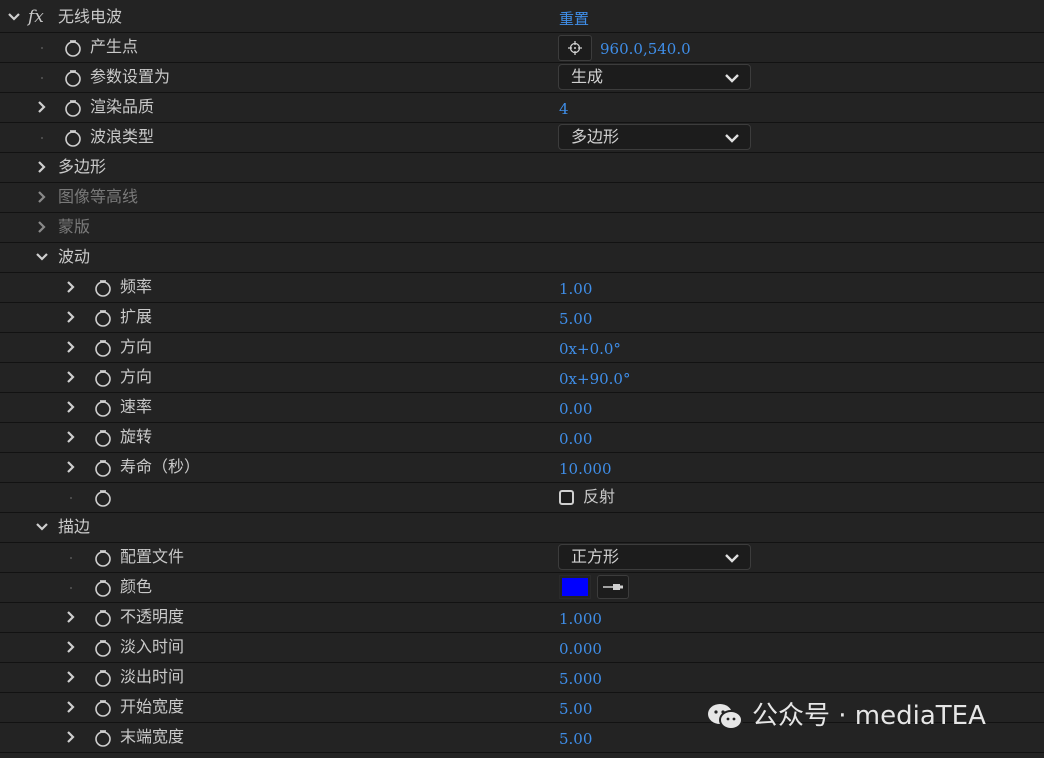 This screenshot has width=1044, height=758. I want to click on direction-value: 0x+90.0°, so click(594, 379).